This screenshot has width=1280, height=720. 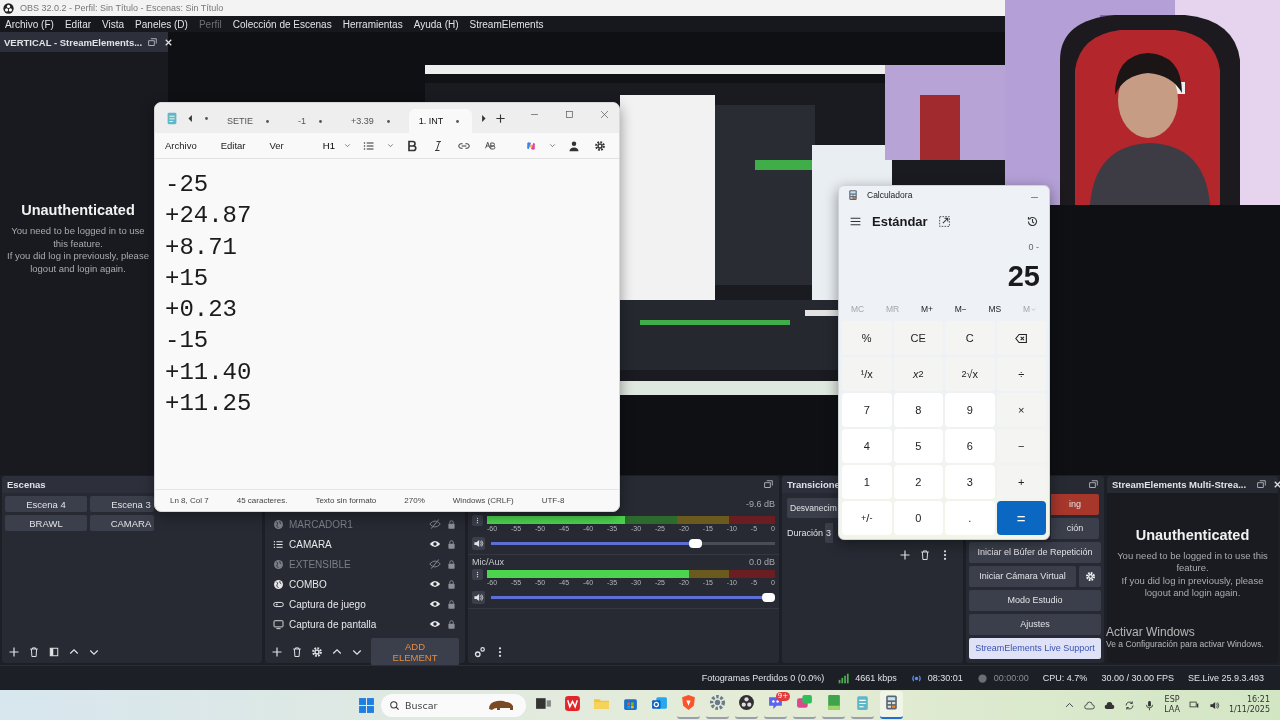 I want to click on keyboard-layout: LAA, so click(x=1172, y=710).